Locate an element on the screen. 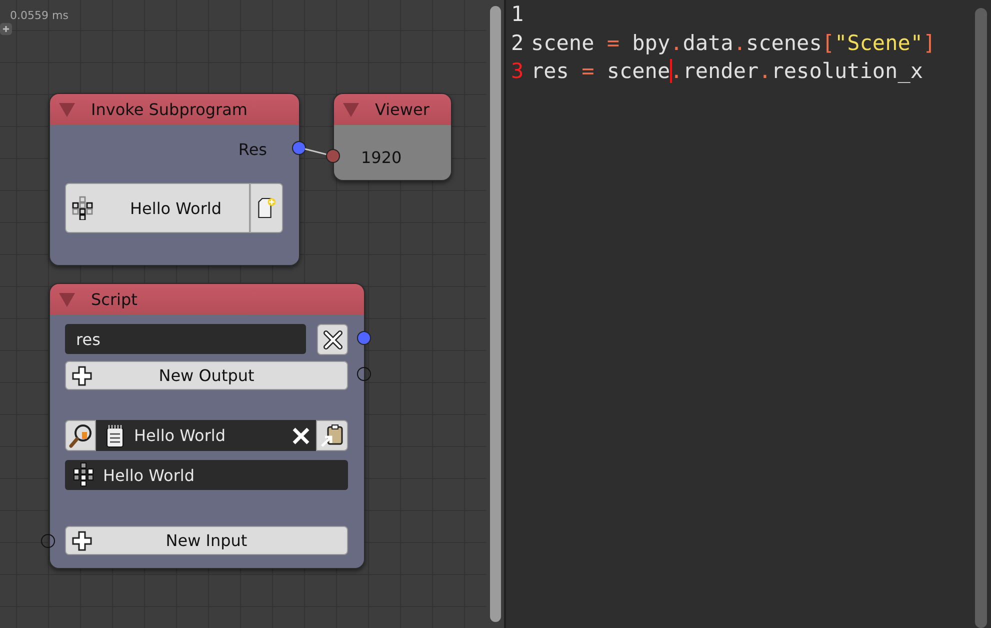  code-line: res = scene.render.resolution_x is located at coordinates (727, 72).